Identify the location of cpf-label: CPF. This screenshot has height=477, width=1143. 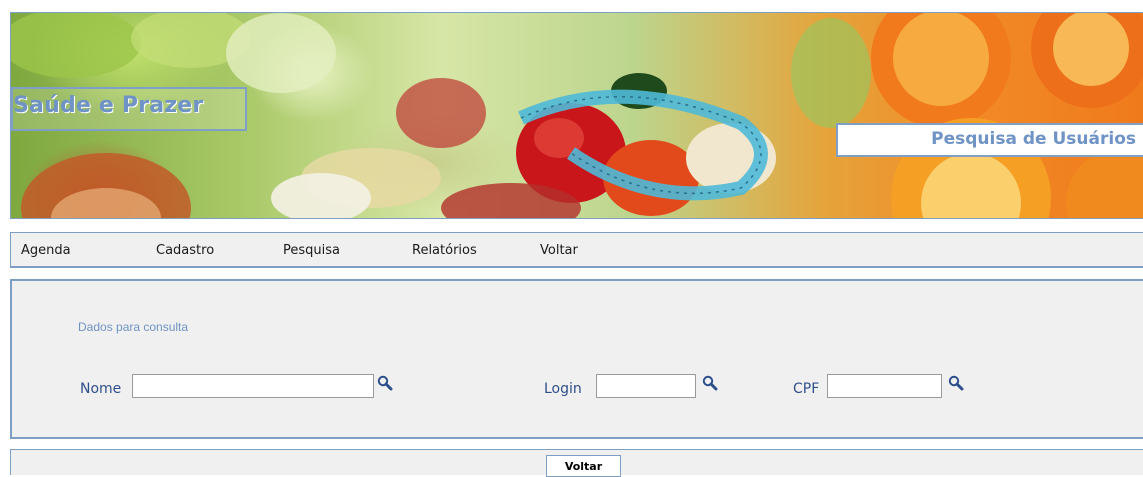
(806, 389).